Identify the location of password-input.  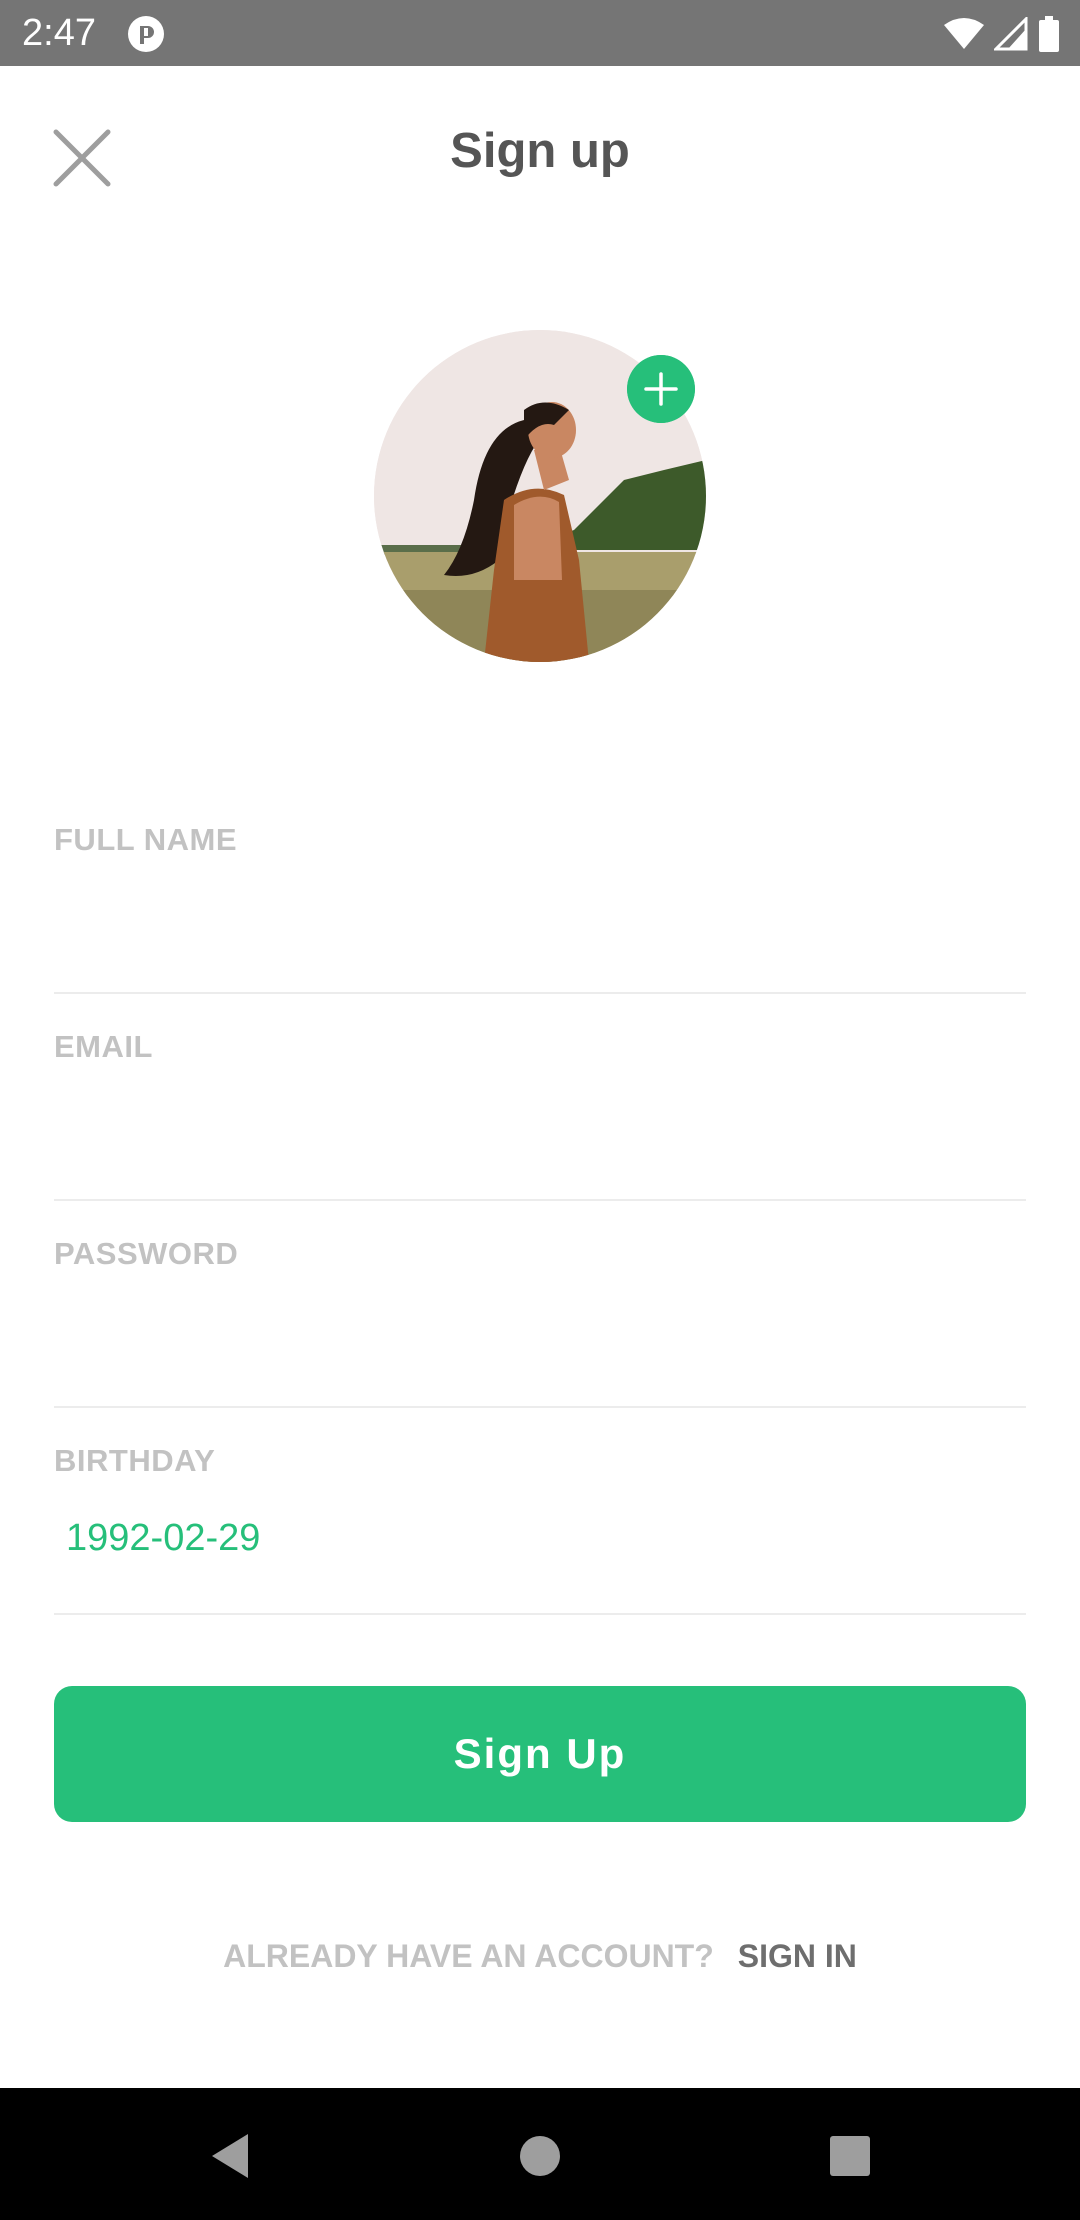
(540, 1331).